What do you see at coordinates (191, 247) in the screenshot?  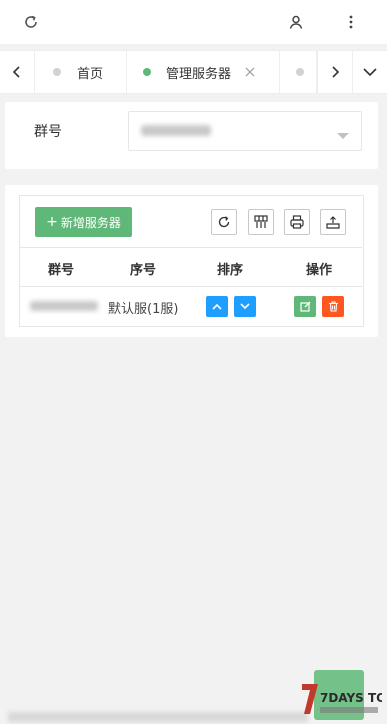 I see `divider` at bounding box center [191, 247].